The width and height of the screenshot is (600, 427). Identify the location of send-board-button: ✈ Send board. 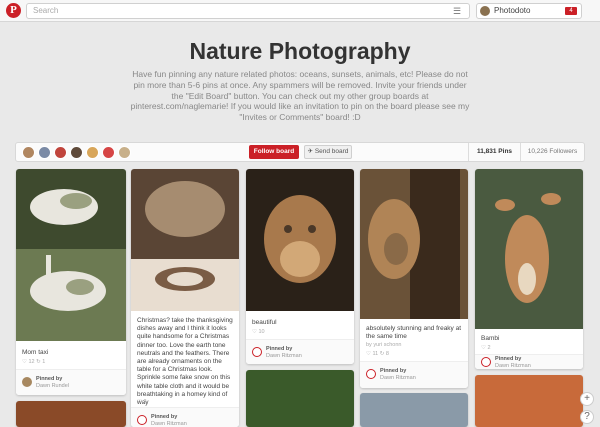
(328, 152).